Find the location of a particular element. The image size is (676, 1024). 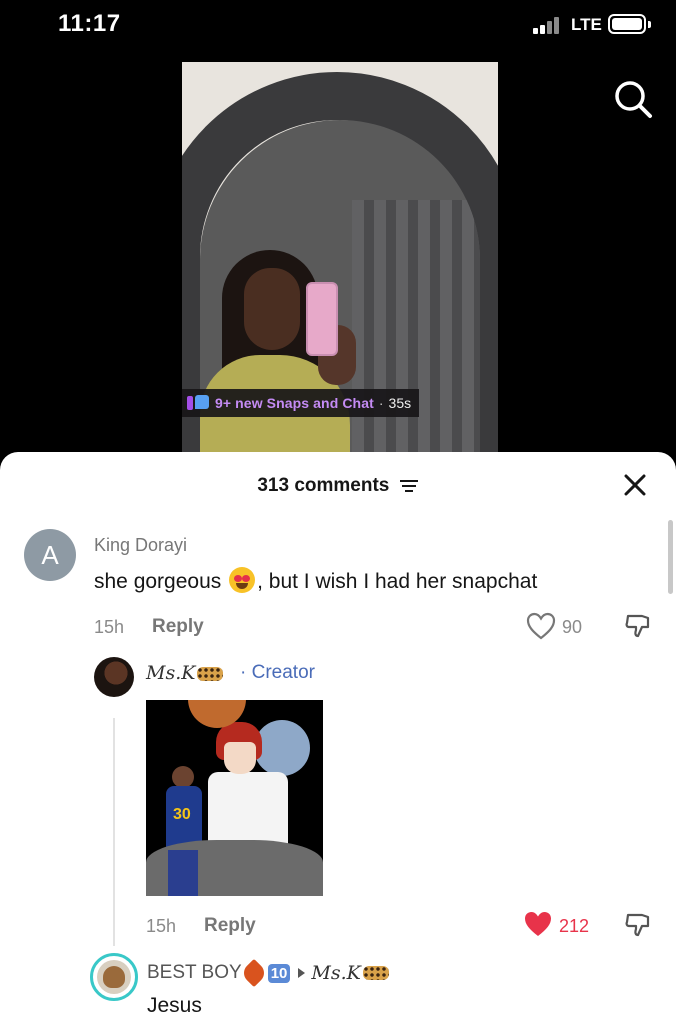

thread-line is located at coordinates (114, 832).